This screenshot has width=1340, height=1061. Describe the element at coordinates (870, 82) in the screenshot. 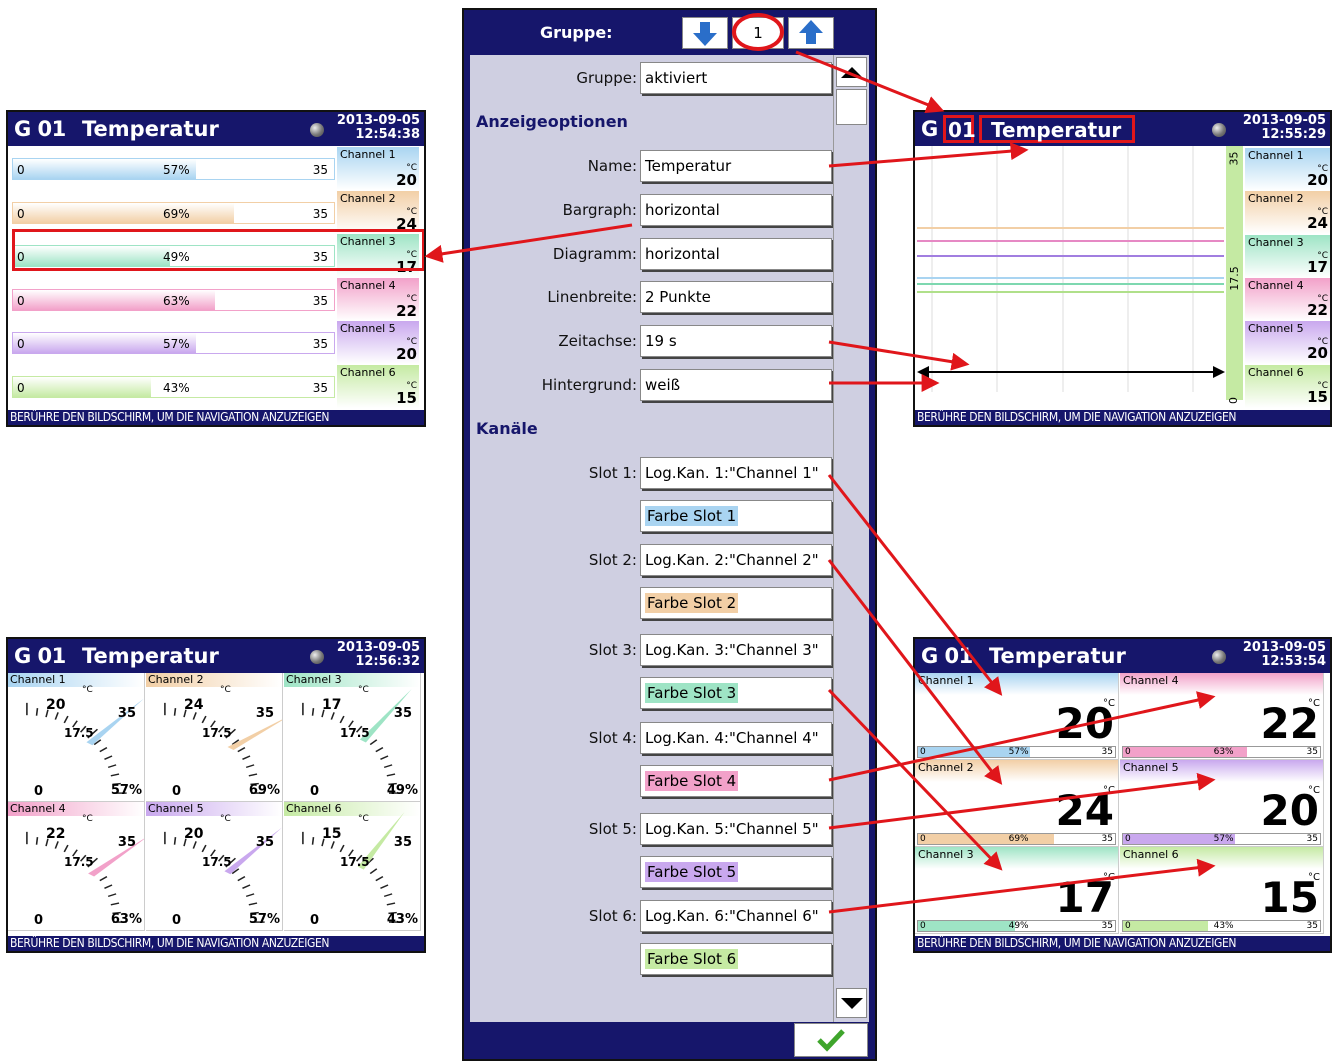

I see `arrow-group-number` at that location.